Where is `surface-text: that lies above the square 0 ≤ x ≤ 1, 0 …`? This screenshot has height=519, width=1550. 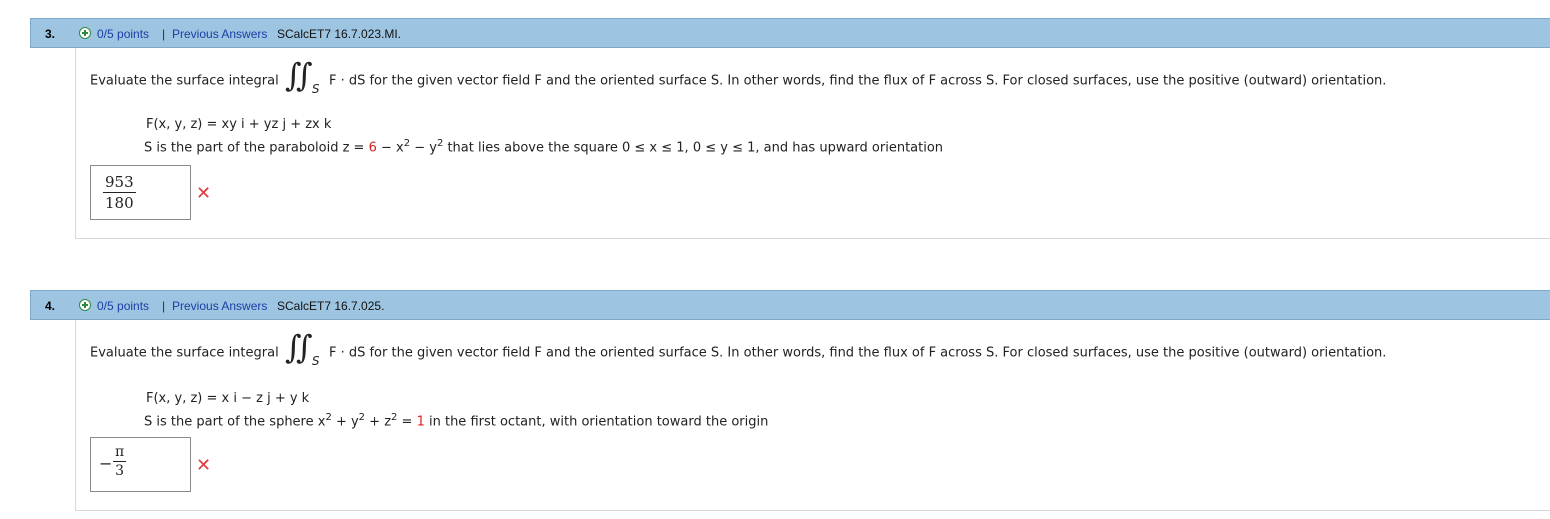 surface-text: that lies above the square 0 ≤ x ≤ 1, 0 … is located at coordinates (693, 148).